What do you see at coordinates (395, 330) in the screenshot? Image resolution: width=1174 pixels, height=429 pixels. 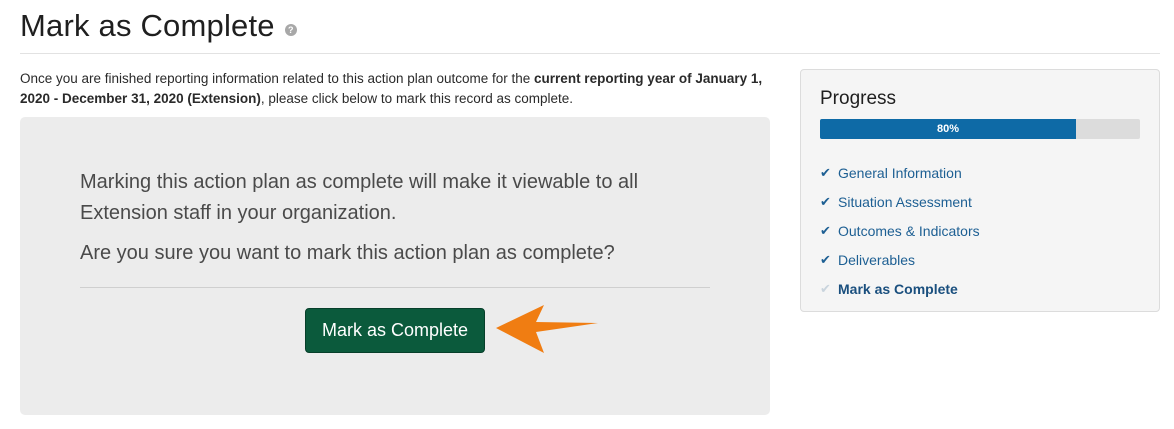 I see `mark-as-complete-button: Mark as Complete` at bounding box center [395, 330].